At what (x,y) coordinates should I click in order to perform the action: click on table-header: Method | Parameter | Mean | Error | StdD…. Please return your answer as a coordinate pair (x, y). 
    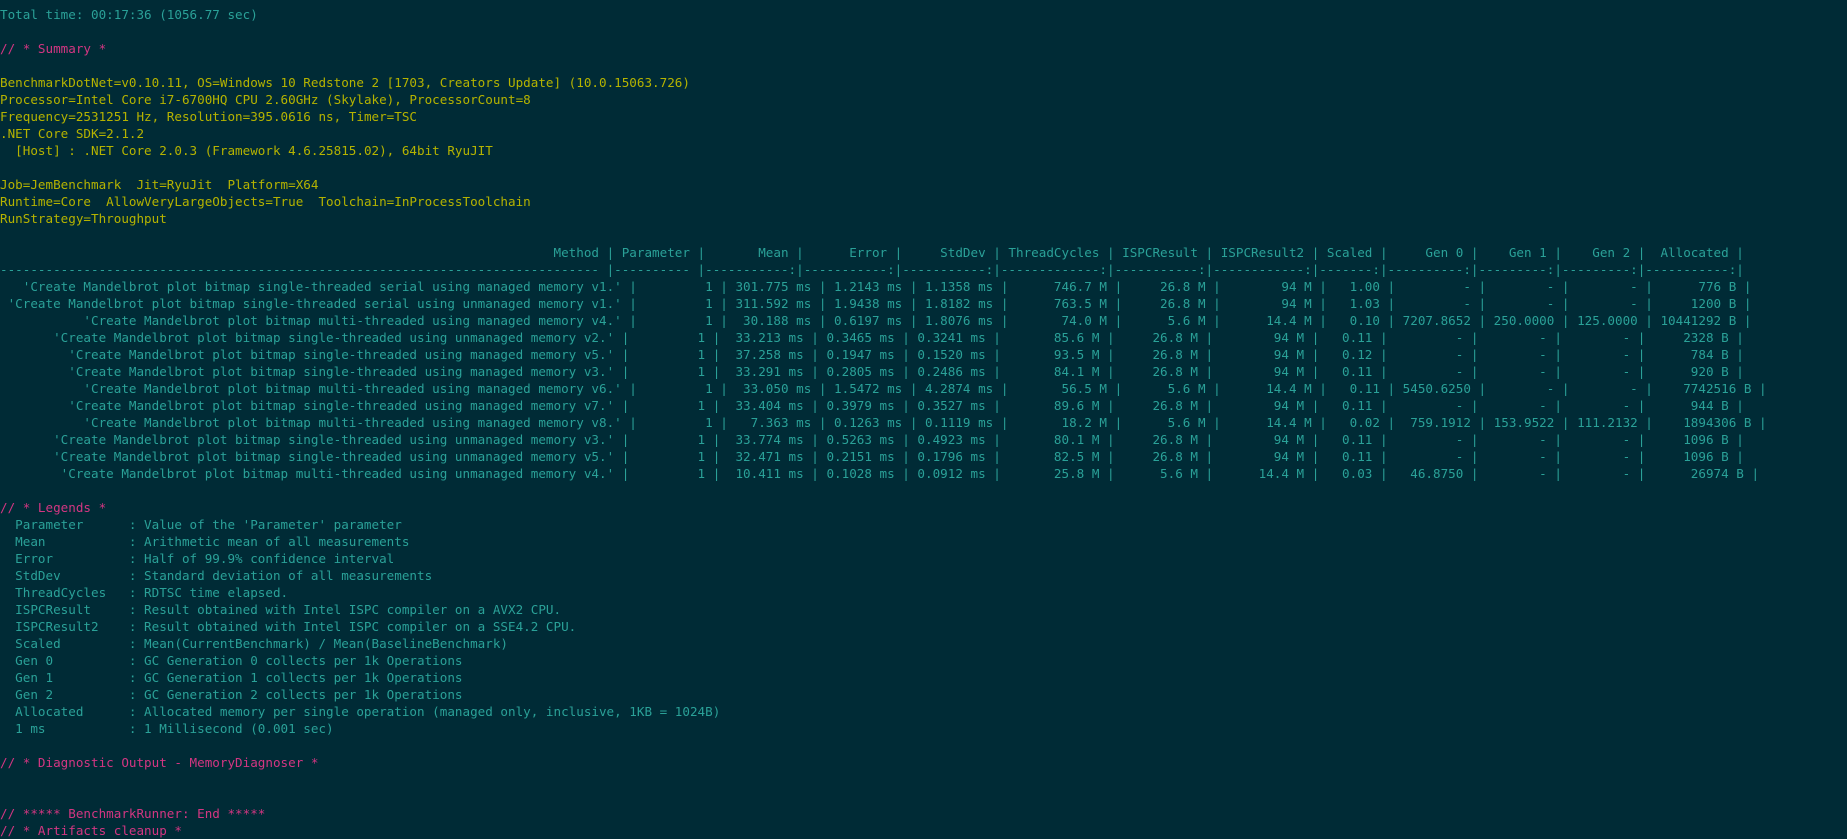
    Looking at the image, I should click on (872, 252).